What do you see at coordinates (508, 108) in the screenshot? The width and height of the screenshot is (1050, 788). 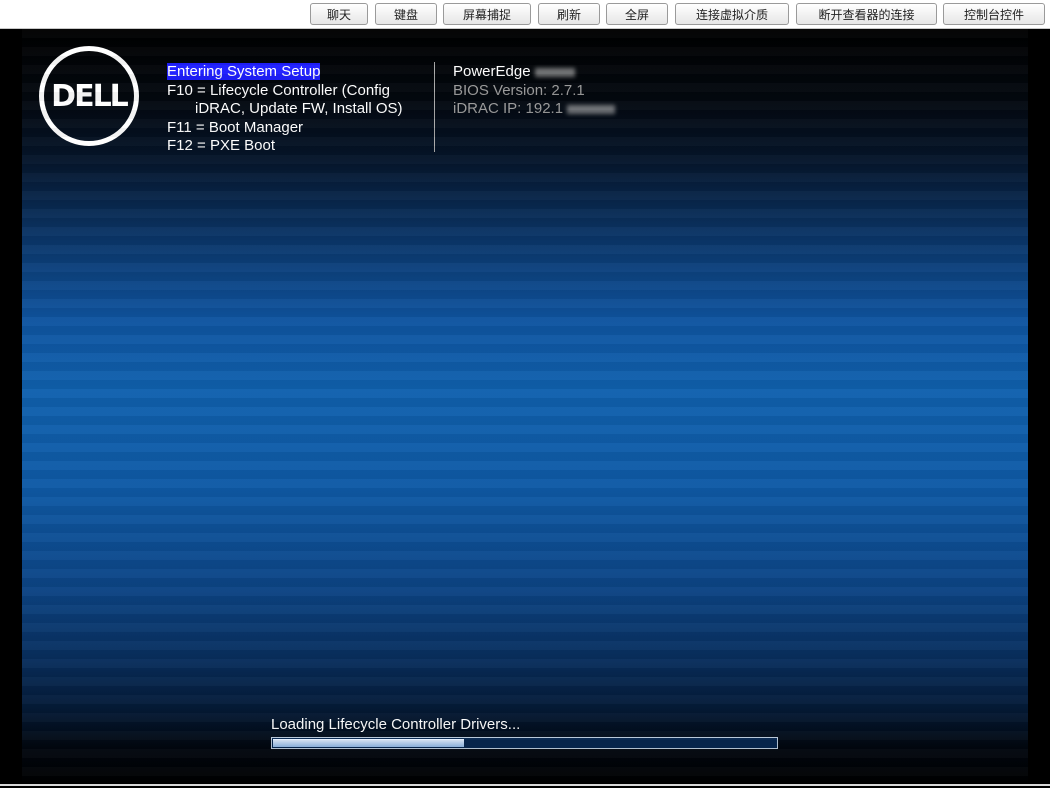 I see `idrac-ip: iDRAC IP: 192.1` at bounding box center [508, 108].